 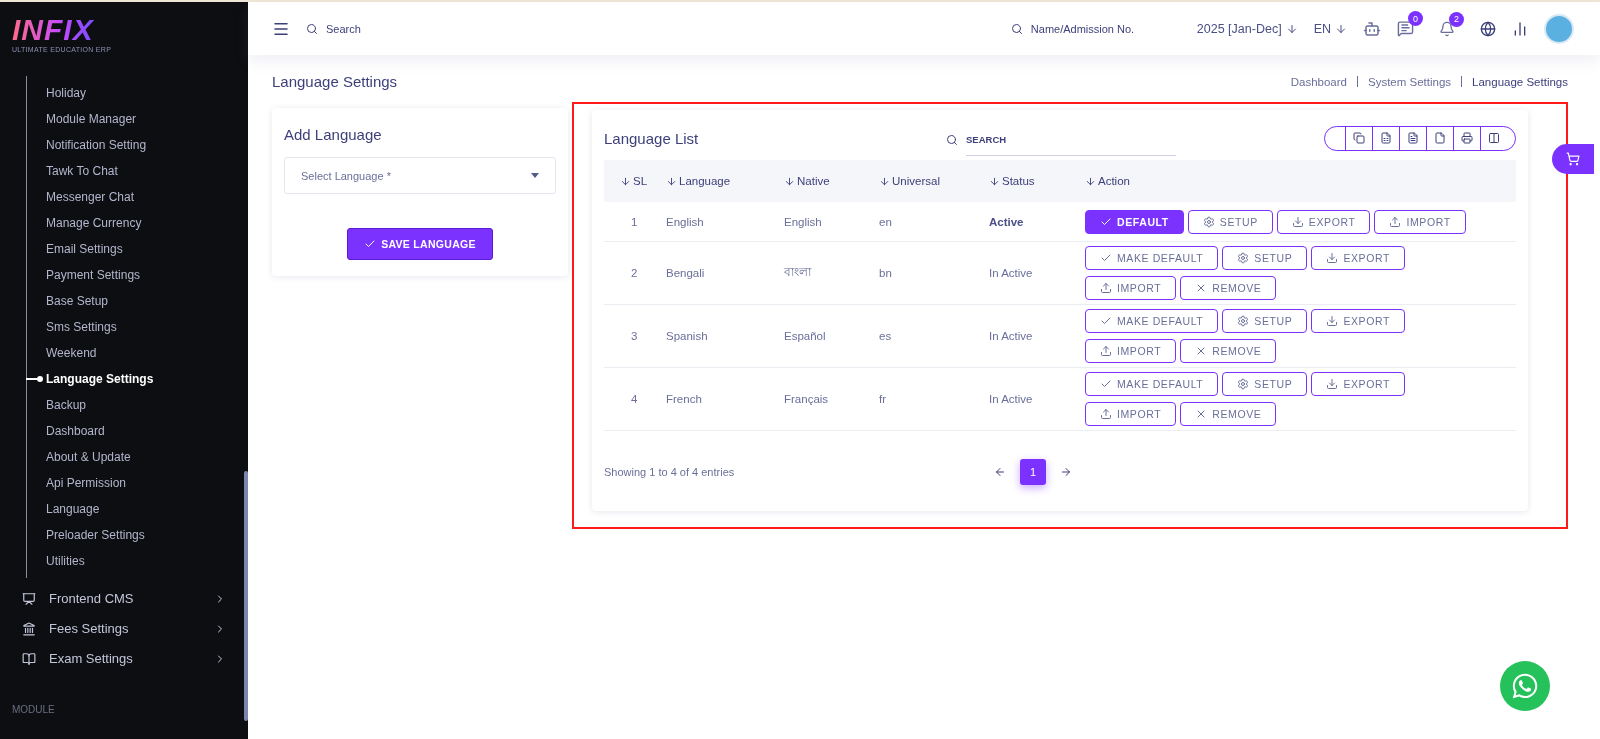 What do you see at coordinates (95, 535) in the screenshot?
I see `sidebar-item: Preloader Settings` at bounding box center [95, 535].